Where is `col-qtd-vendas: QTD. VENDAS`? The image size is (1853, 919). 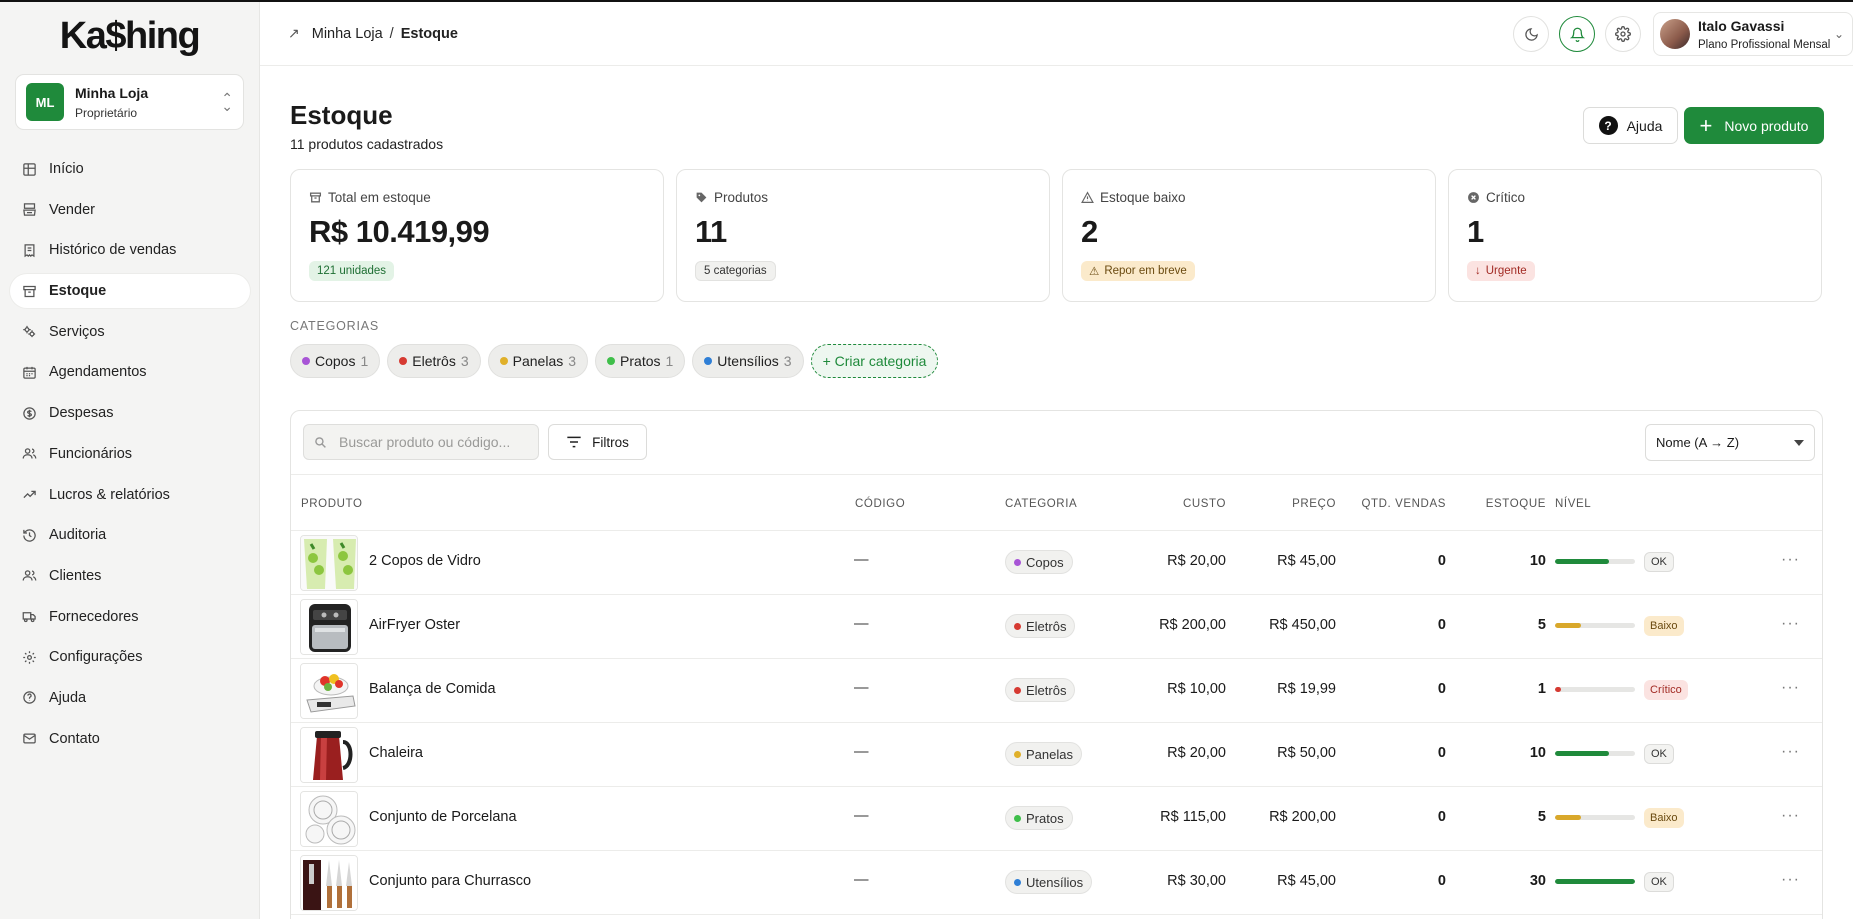 col-qtd-vendas: QTD. VENDAS is located at coordinates (1383, 504).